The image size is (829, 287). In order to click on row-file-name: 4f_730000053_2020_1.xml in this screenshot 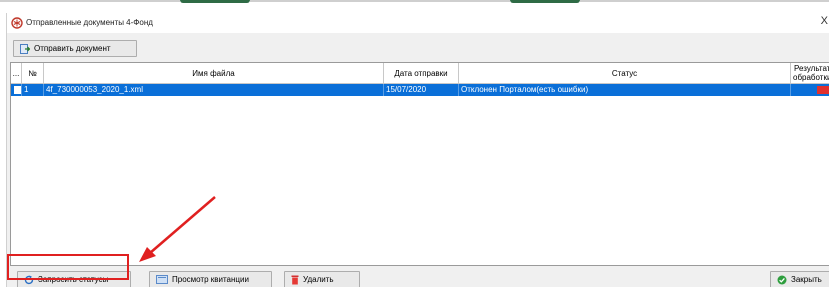, I will do `click(214, 90)`.